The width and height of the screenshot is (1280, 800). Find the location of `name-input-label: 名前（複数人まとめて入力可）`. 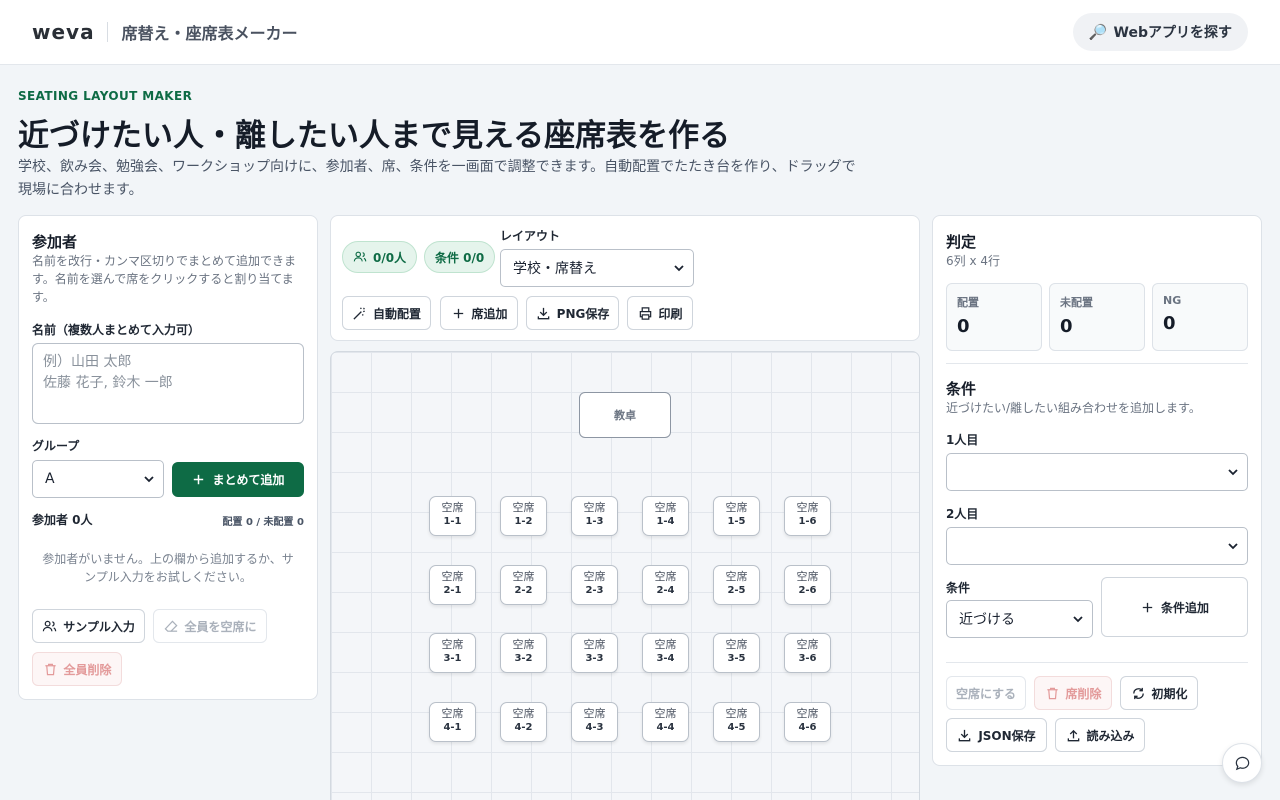

name-input-label: 名前（複数人まとめて入力可） is located at coordinates (116, 330).